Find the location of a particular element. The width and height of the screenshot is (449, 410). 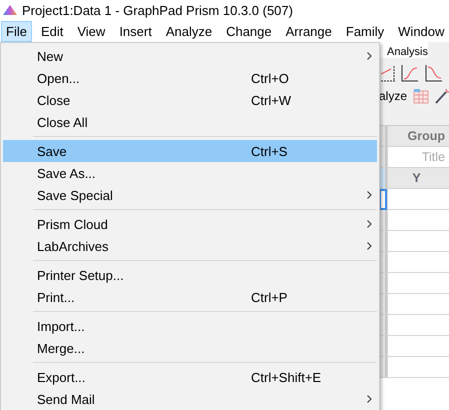

menu-entry: Print... Ctrl+P is located at coordinates (190, 297).